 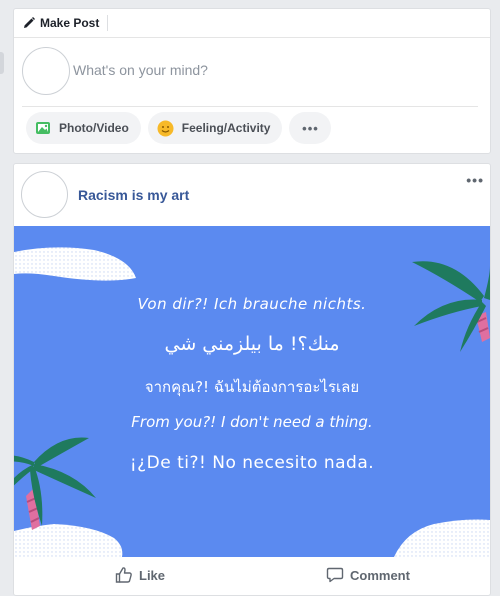 I want to click on sidebar-edge, so click(x=2, y=63).